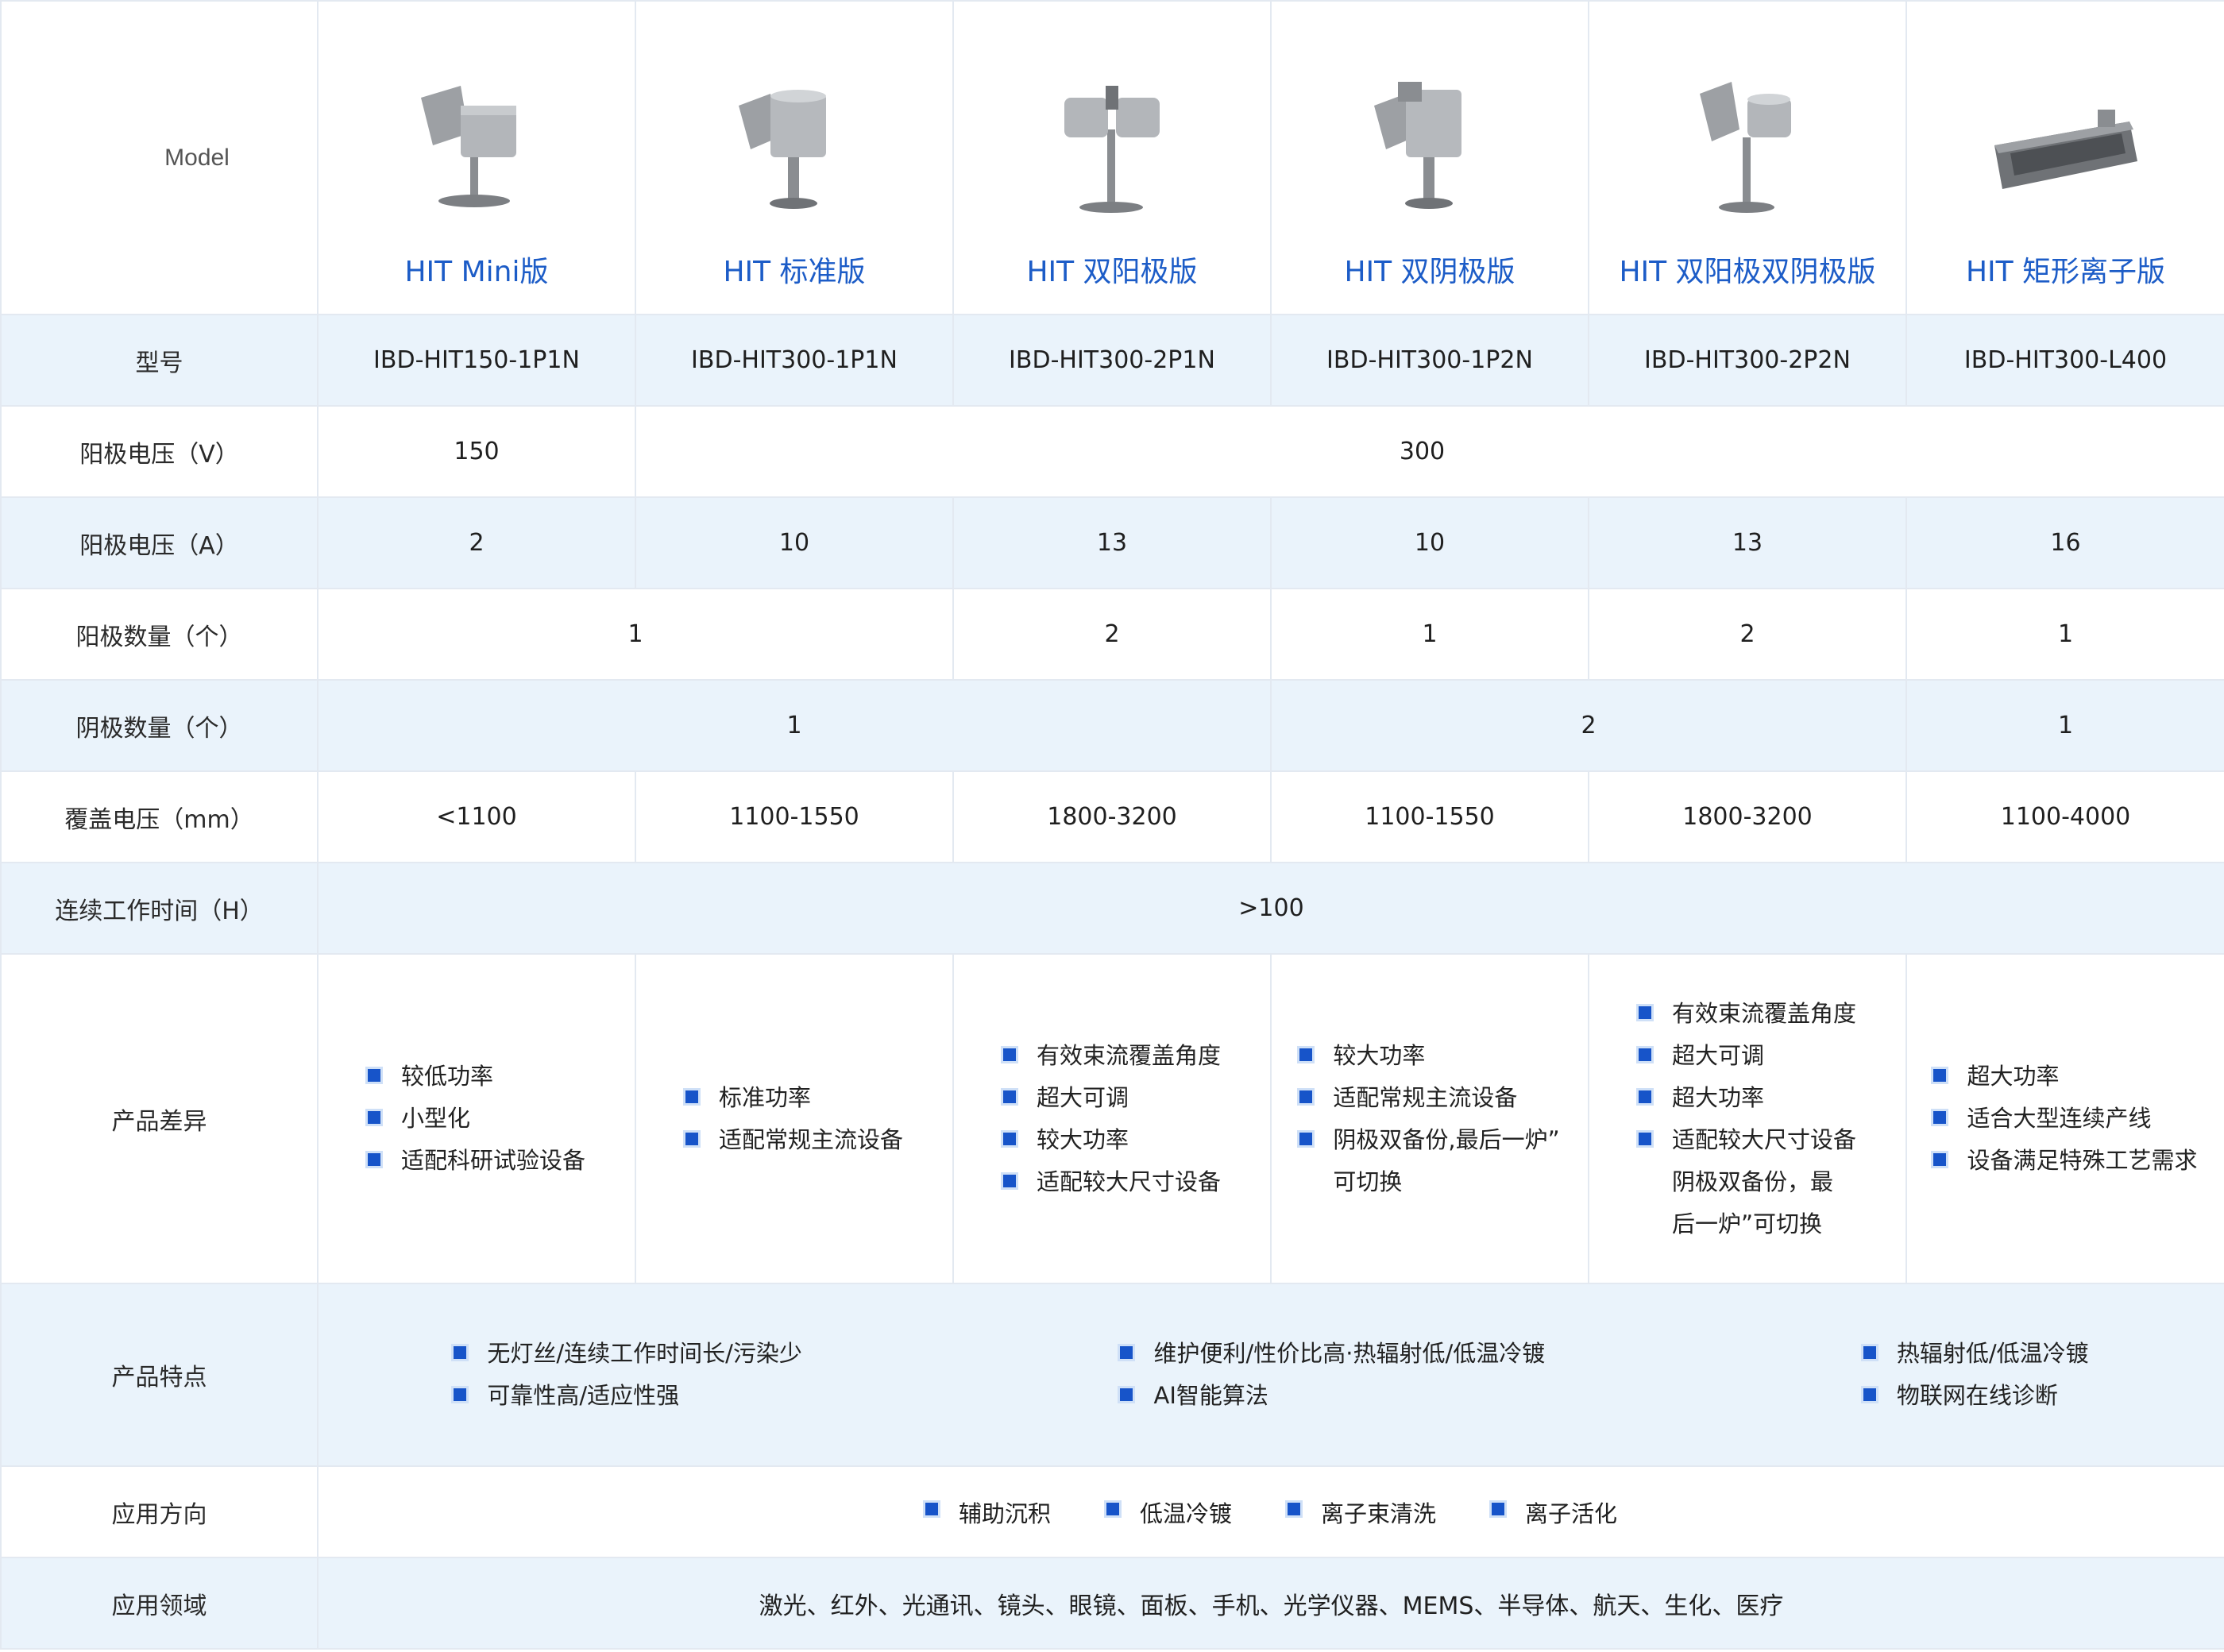 The image size is (2224, 1652). What do you see at coordinates (476, 360) in the screenshot?
I see `cell: IBD-HIT150-1P1N` at bounding box center [476, 360].